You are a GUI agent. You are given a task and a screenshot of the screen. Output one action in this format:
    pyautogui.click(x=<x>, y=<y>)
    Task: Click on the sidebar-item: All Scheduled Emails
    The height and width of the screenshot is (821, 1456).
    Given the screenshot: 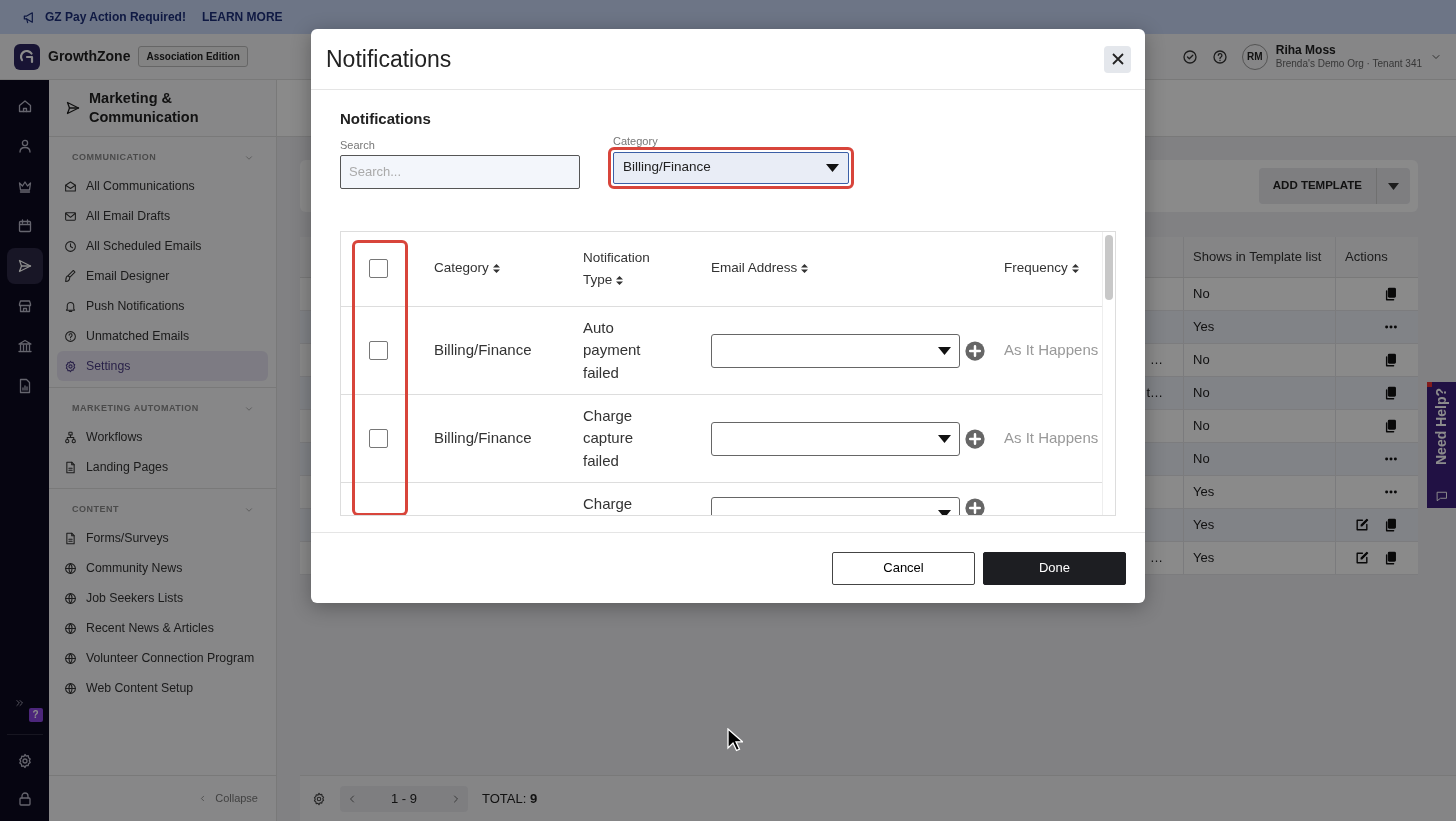 What is the action you would take?
    pyautogui.click(x=162, y=246)
    